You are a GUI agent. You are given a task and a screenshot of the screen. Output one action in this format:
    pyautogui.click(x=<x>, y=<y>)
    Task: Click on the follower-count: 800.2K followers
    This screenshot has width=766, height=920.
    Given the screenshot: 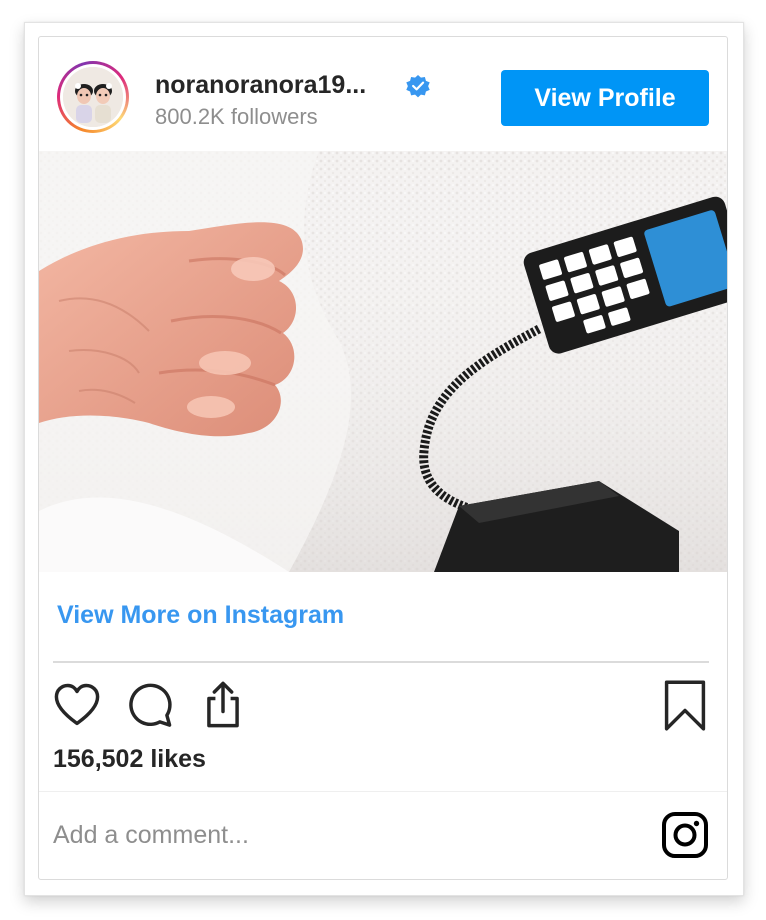 What is the action you would take?
    pyautogui.click(x=236, y=116)
    